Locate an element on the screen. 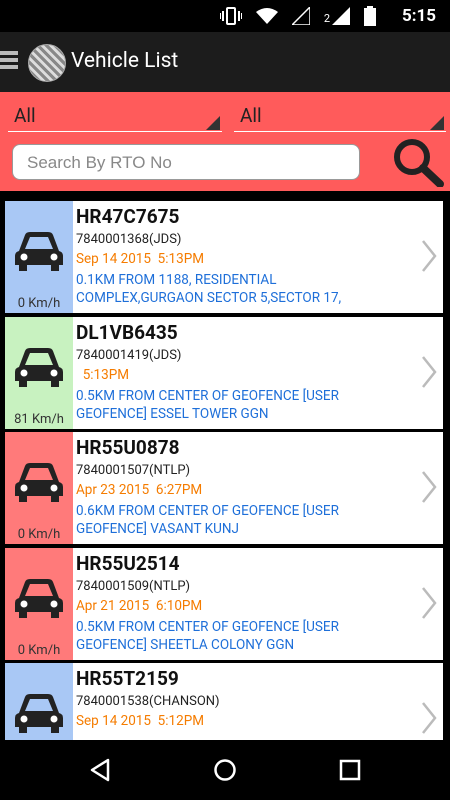 Image resolution: width=450 pixels, height=800 pixels. vehicle-phone: 7840001368(JDS) is located at coordinates (129, 239).